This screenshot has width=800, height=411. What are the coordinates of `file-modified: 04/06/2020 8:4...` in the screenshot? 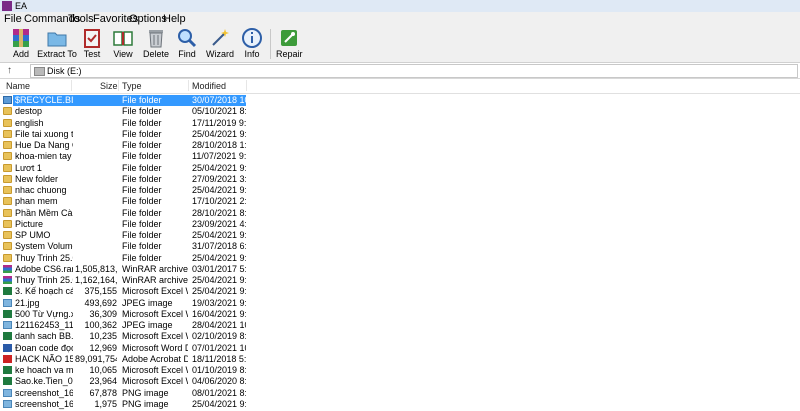 It's located at (219, 381).